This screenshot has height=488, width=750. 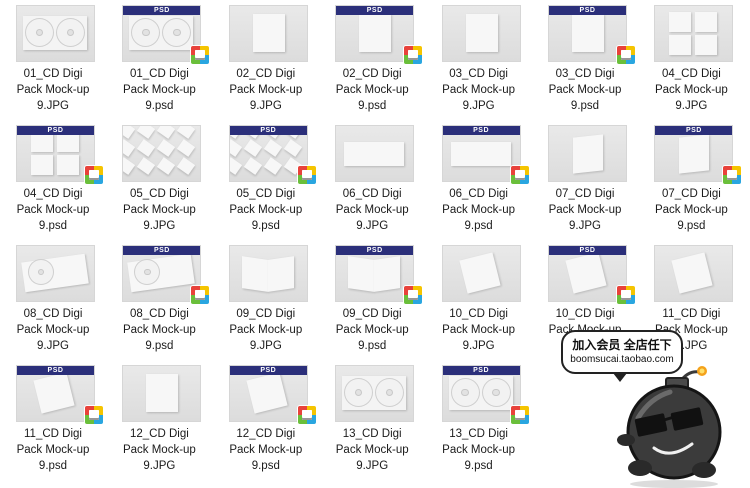 I want to click on file-name-label: 06_CD Digi Pack Mock-up 9.psd, so click(x=479, y=210).